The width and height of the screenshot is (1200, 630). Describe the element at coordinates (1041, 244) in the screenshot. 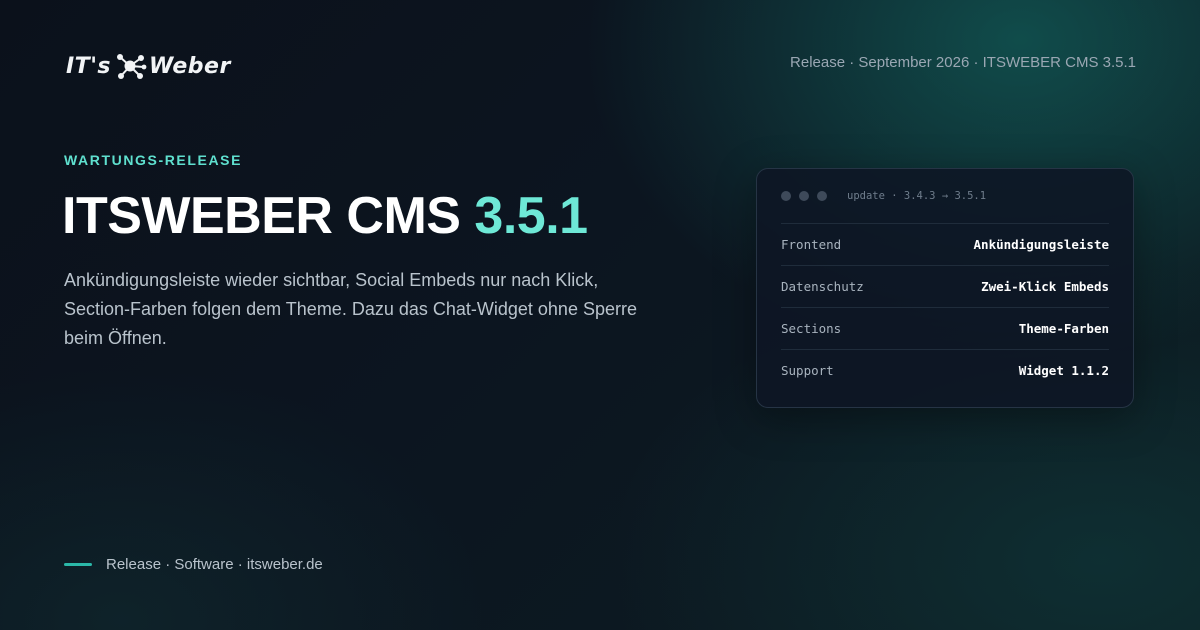

I see `change-value: Ankündigungsleiste` at that location.